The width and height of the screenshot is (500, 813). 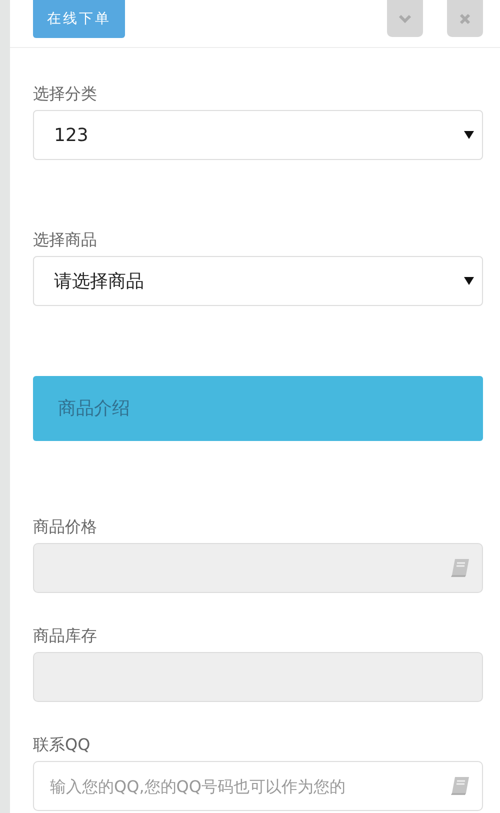 What do you see at coordinates (258, 408) in the screenshot?
I see `intro-banner: 商品介绍` at bounding box center [258, 408].